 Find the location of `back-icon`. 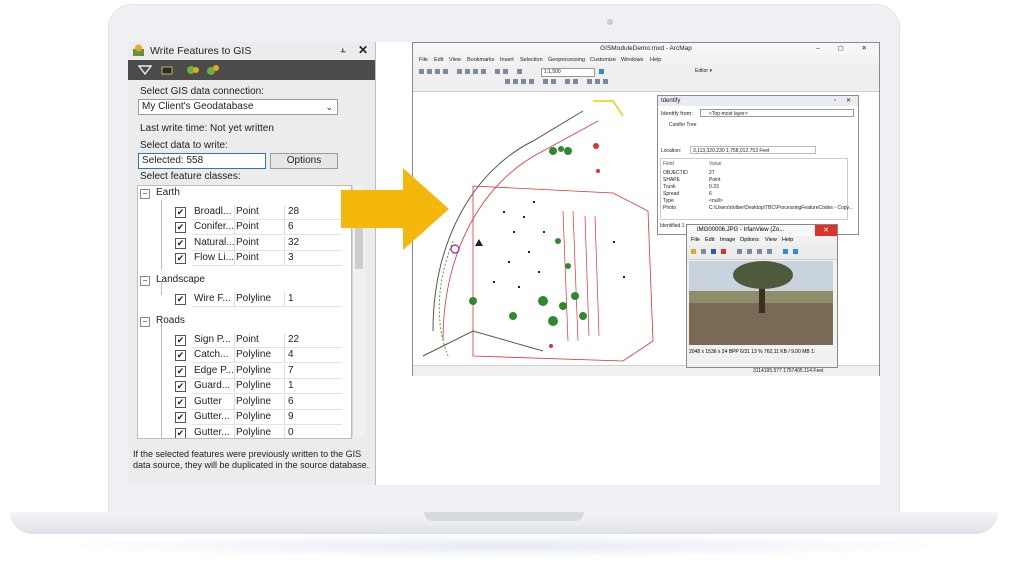

back-icon is located at coordinates (545, 81).